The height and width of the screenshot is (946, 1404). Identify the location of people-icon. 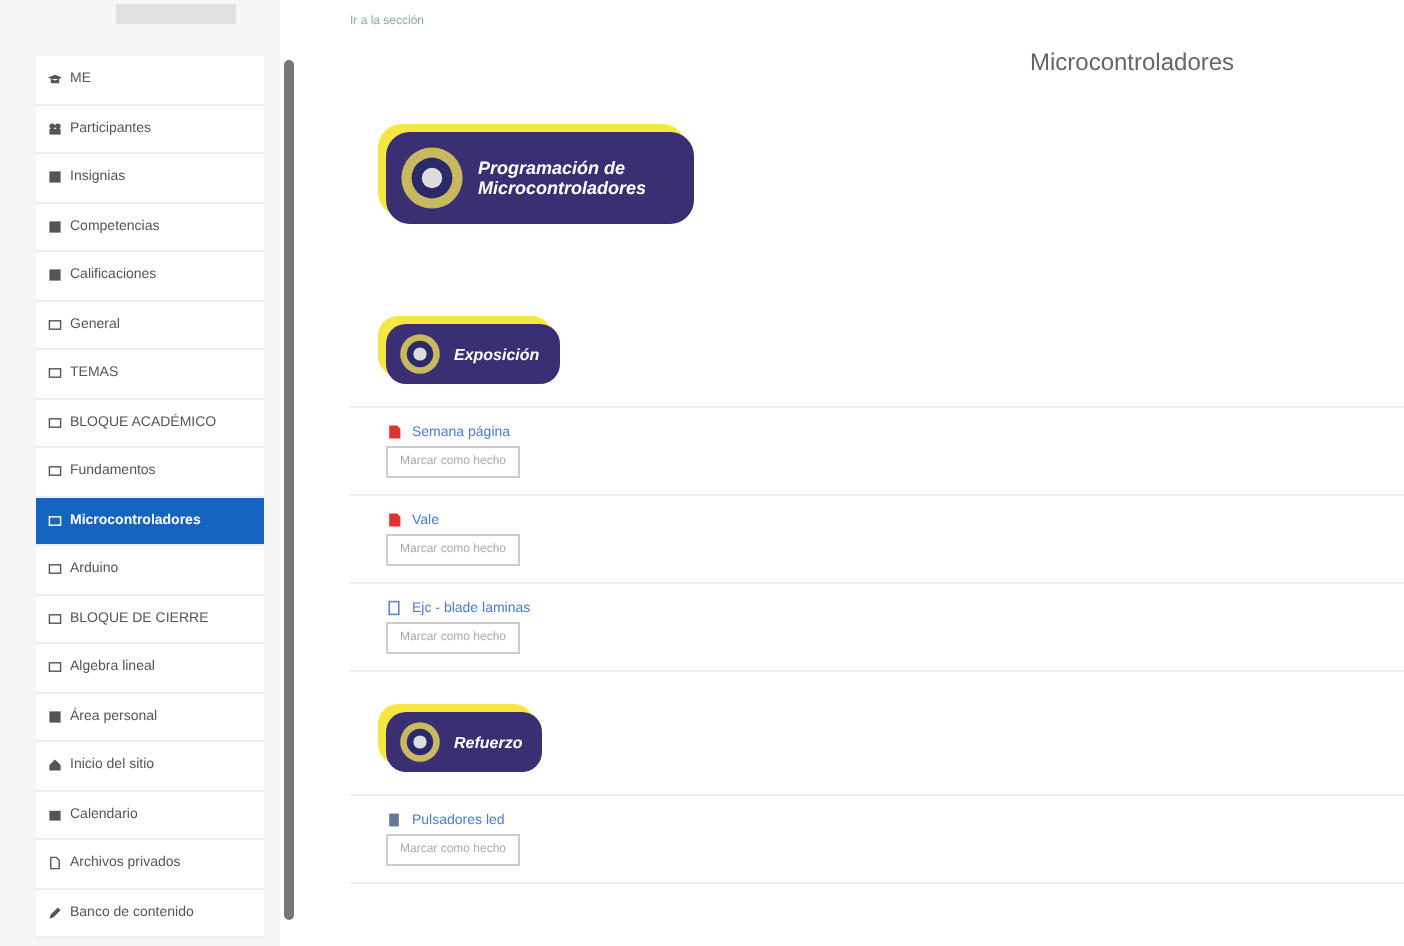
(55, 128).